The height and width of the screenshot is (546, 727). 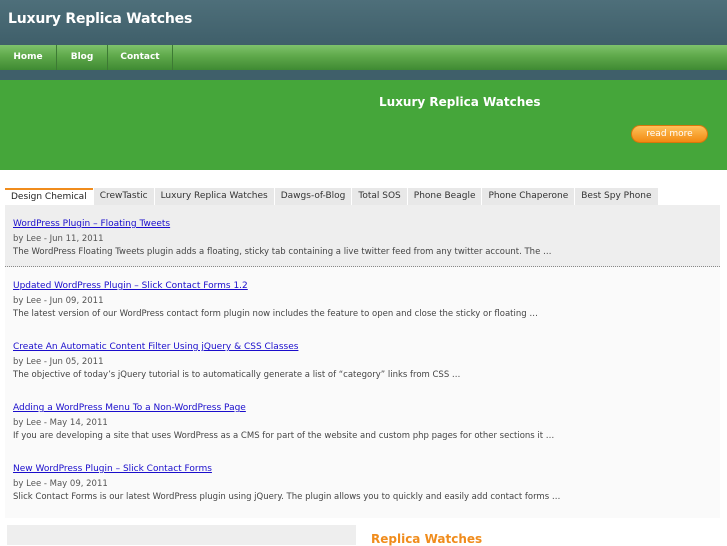 What do you see at coordinates (460, 102) in the screenshot?
I see `banner-title: Luxury Replica Watches` at bounding box center [460, 102].